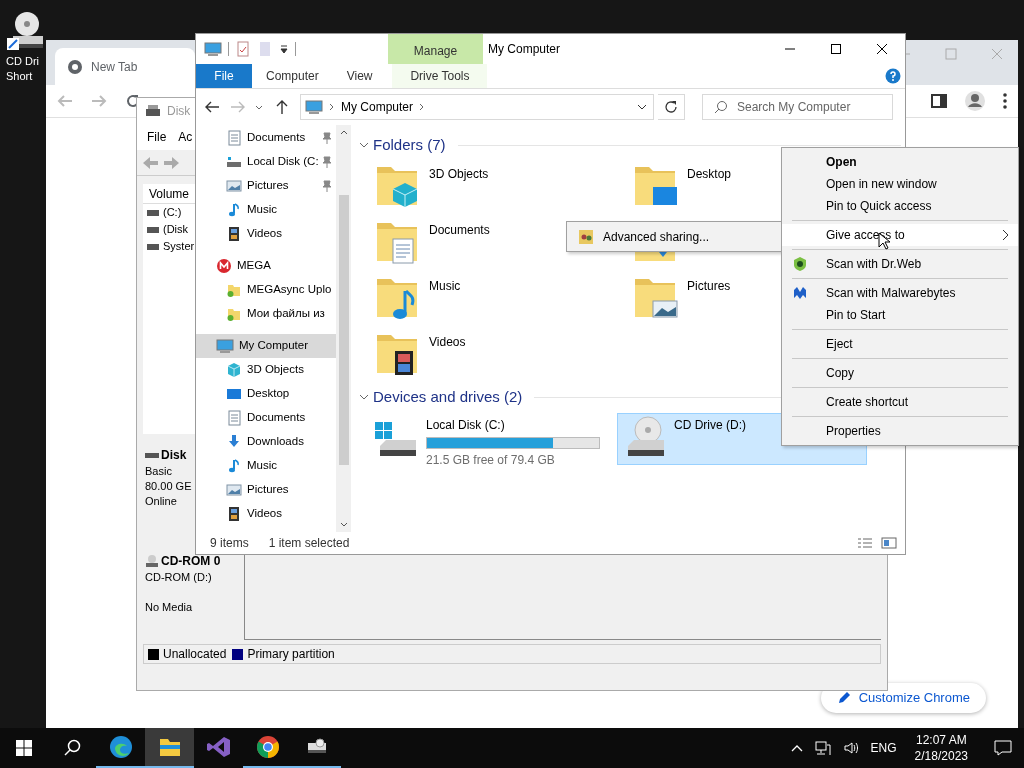 The height and width of the screenshot is (768, 1024). I want to click on pin-icon, so click(327, 186).